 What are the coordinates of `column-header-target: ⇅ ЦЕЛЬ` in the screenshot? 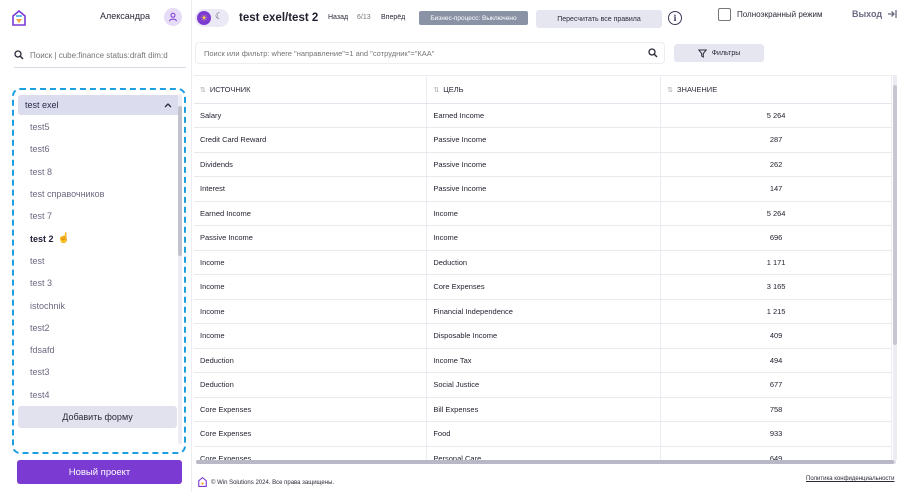 It's located at (544, 90).